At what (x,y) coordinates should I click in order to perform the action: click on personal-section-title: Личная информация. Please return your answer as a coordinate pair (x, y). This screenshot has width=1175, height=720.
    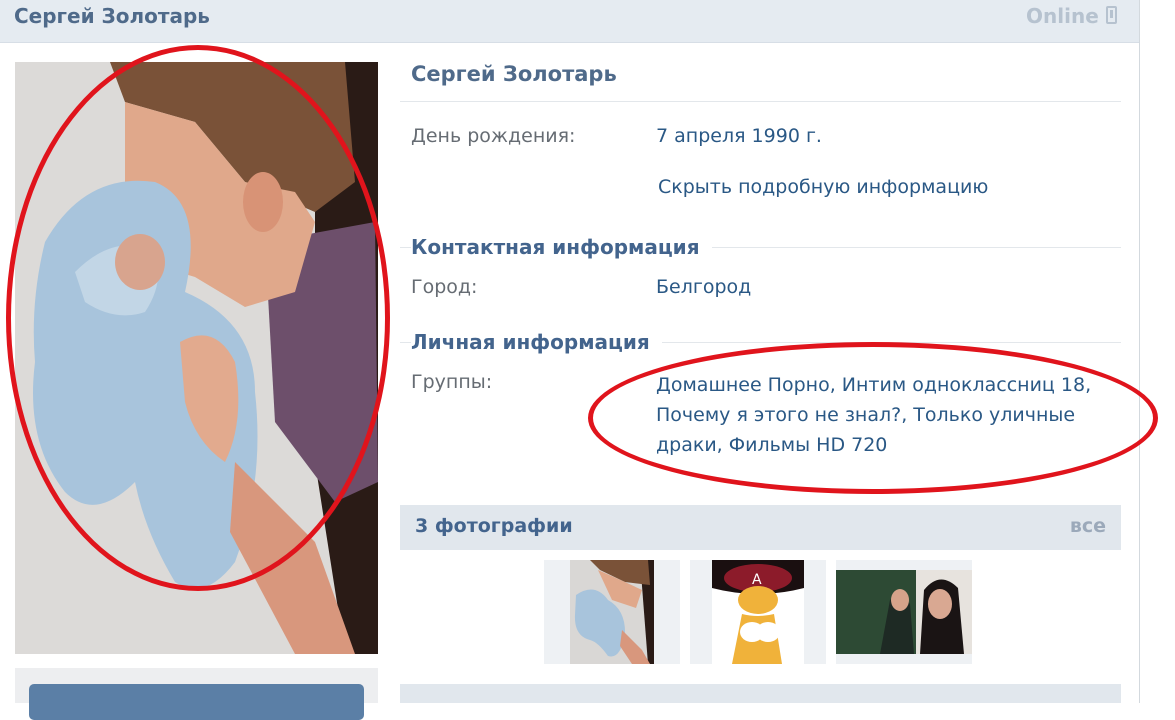
    Looking at the image, I should click on (536, 342).